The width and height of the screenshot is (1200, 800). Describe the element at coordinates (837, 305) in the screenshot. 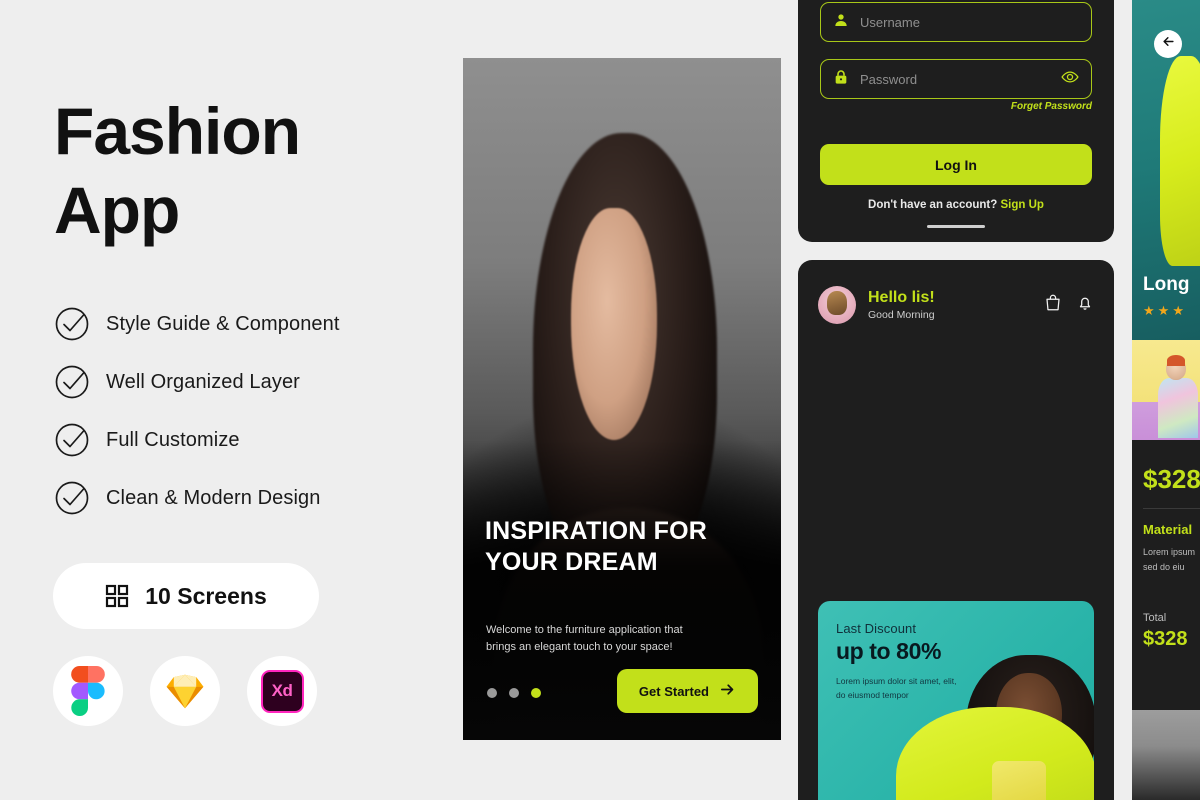

I see `avatar` at that location.